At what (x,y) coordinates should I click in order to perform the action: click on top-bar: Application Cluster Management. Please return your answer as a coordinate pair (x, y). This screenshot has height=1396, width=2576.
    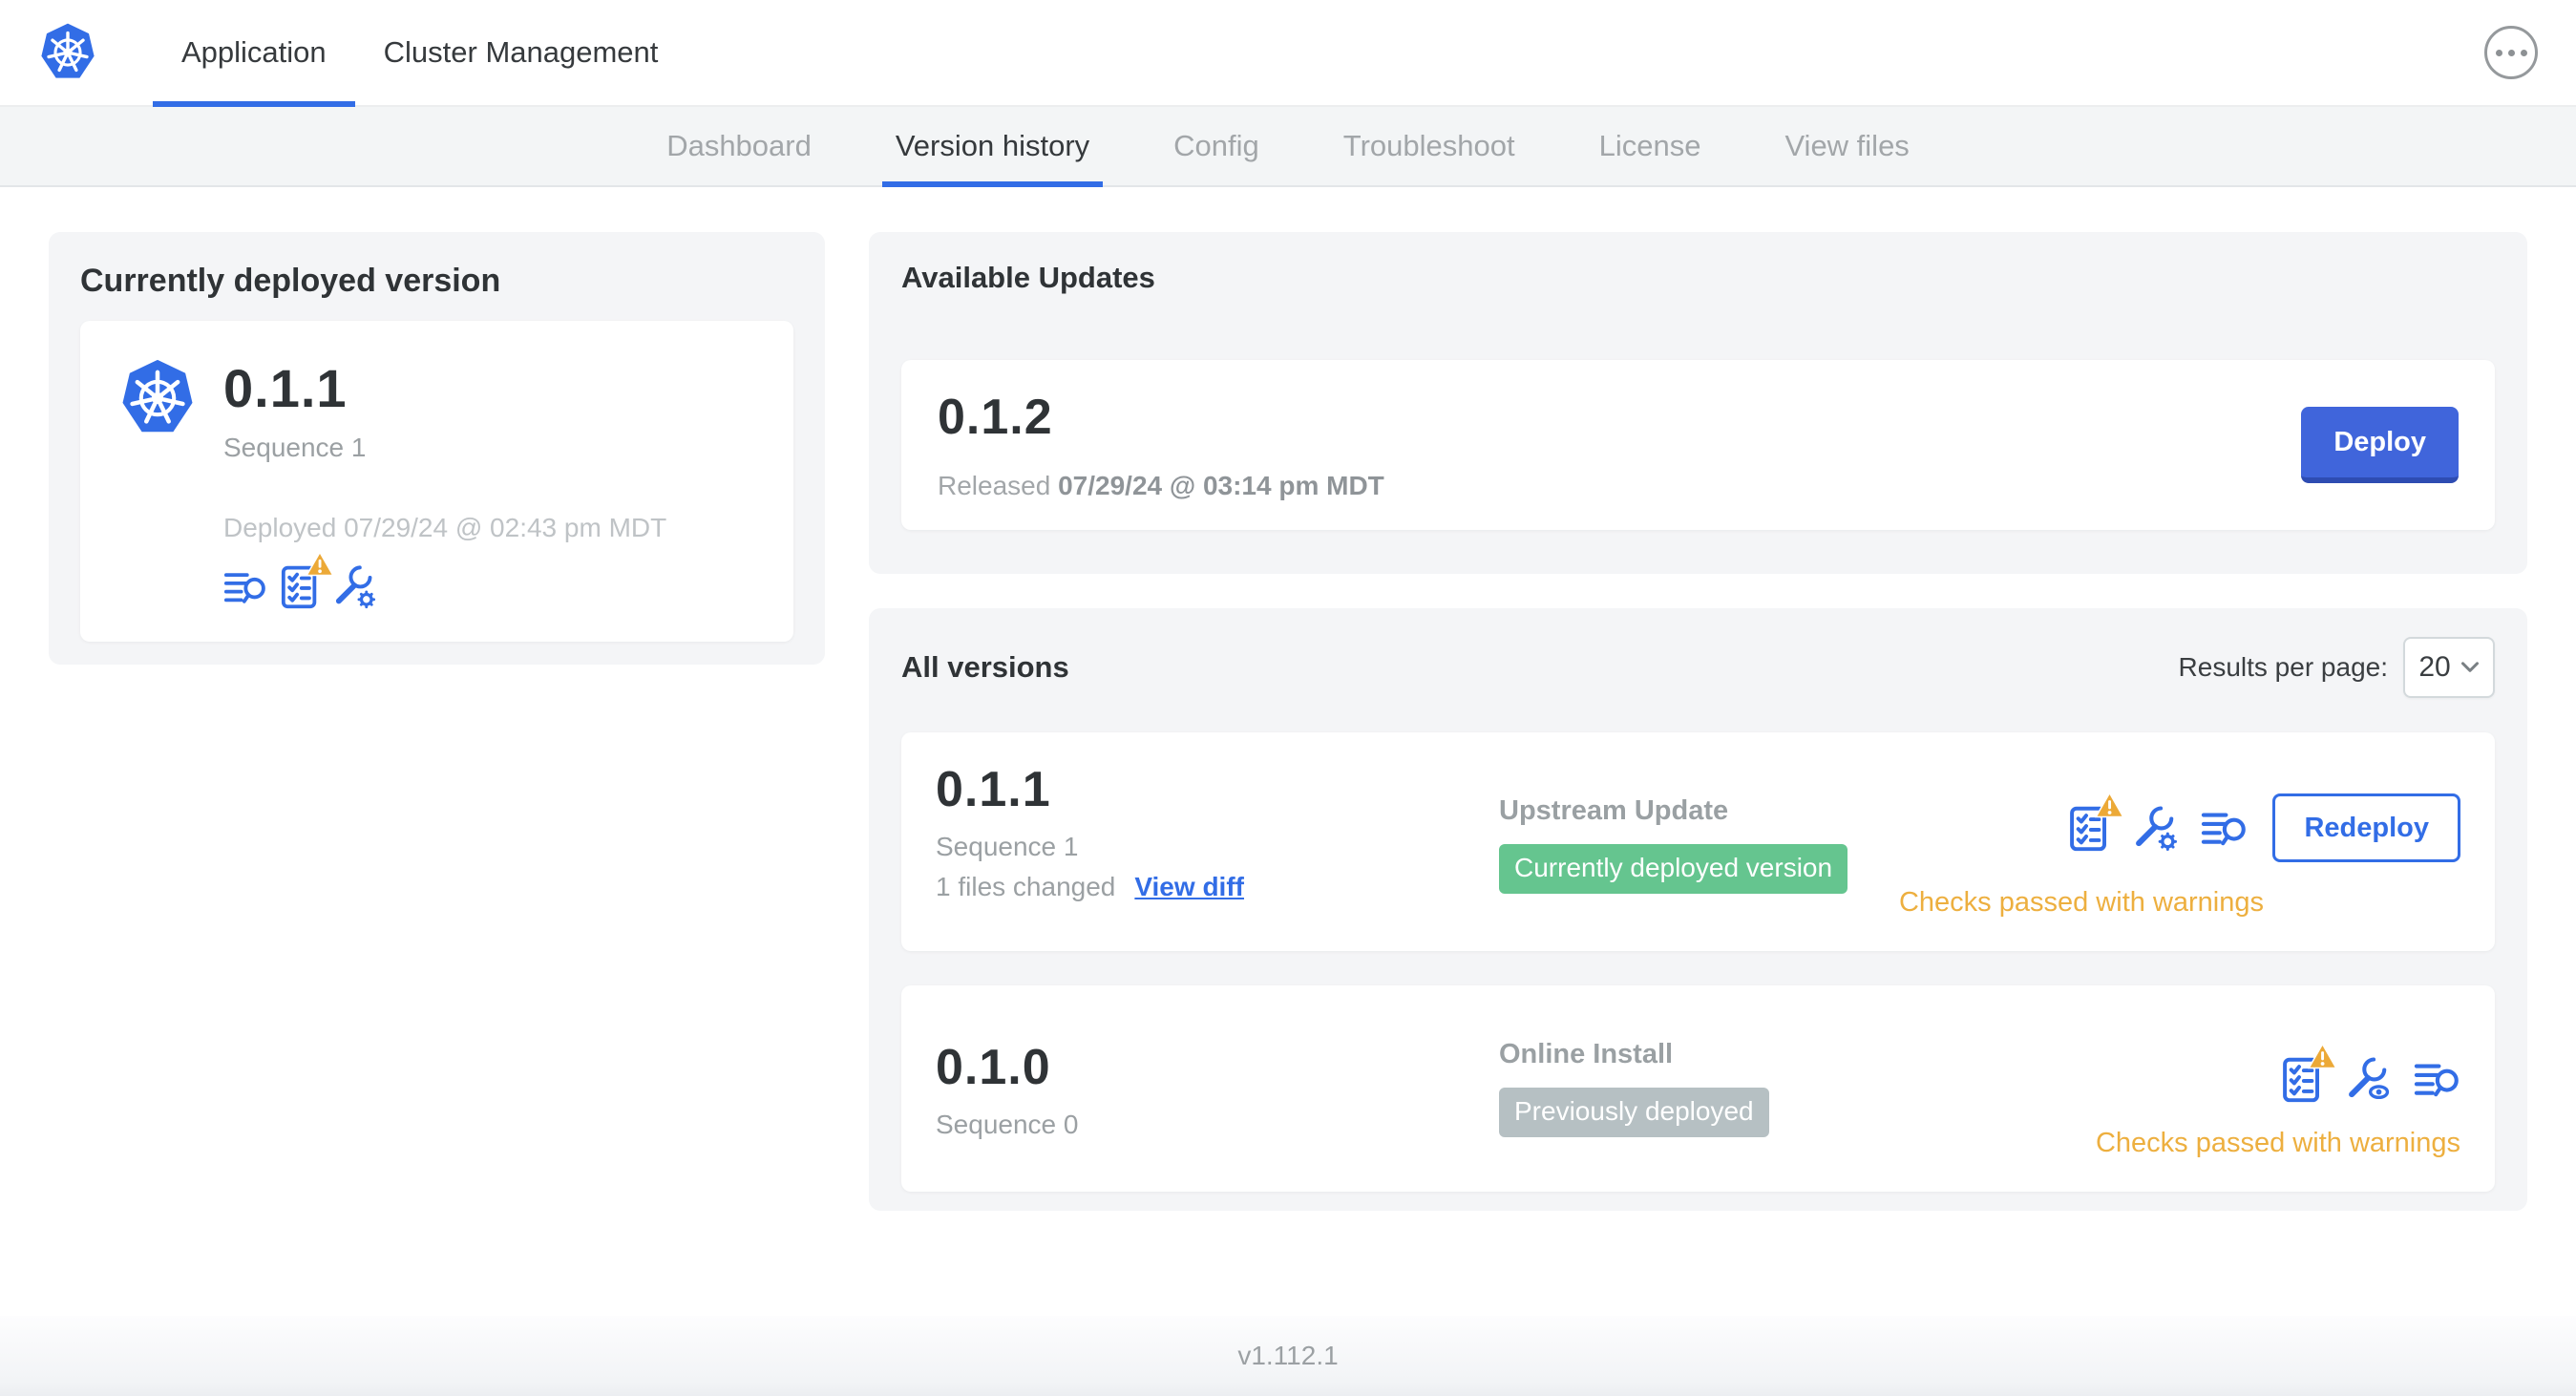
    Looking at the image, I should click on (1288, 53).